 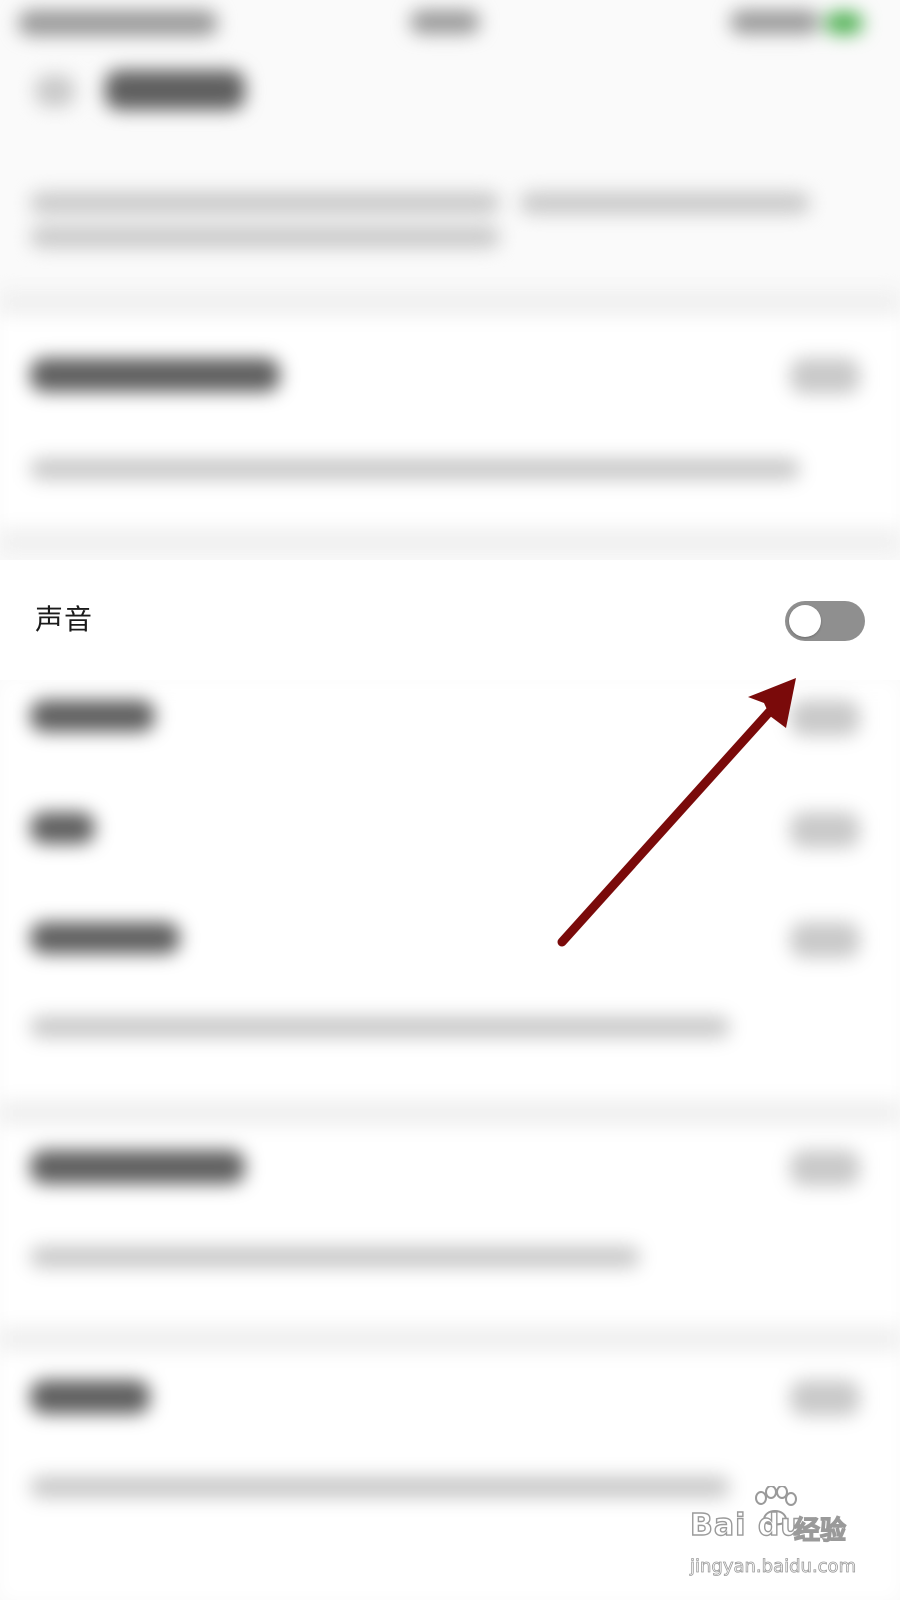 I want to click on watermark-product: 经验, so click(x=820, y=1530).